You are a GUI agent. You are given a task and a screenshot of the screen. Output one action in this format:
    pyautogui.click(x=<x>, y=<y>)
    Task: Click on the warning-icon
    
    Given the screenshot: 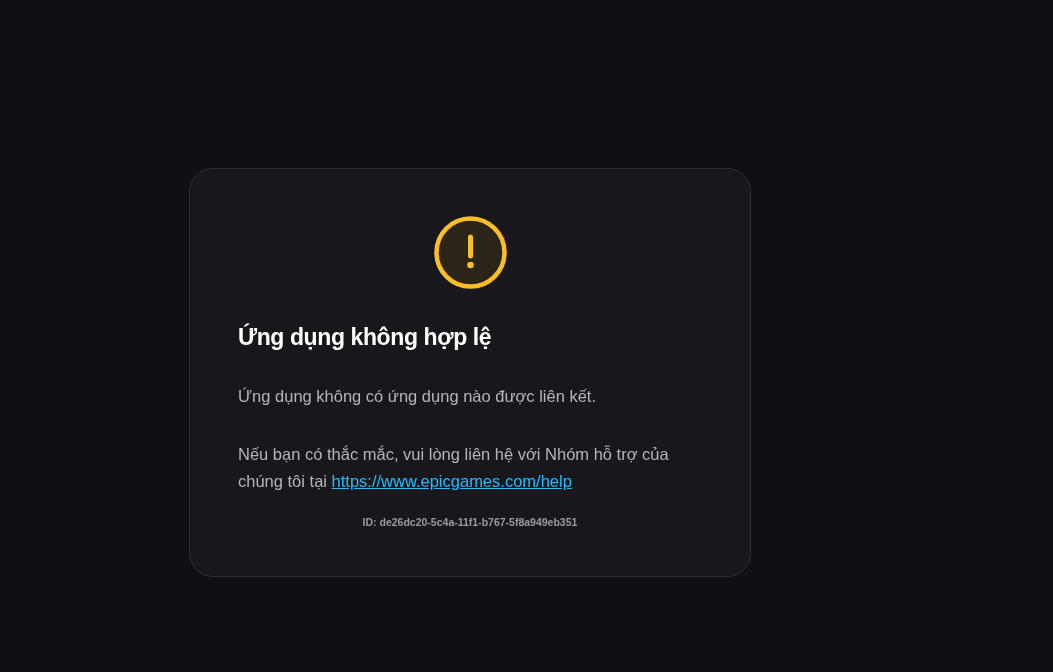 What is the action you would take?
    pyautogui.click(x=470, y=252)
    